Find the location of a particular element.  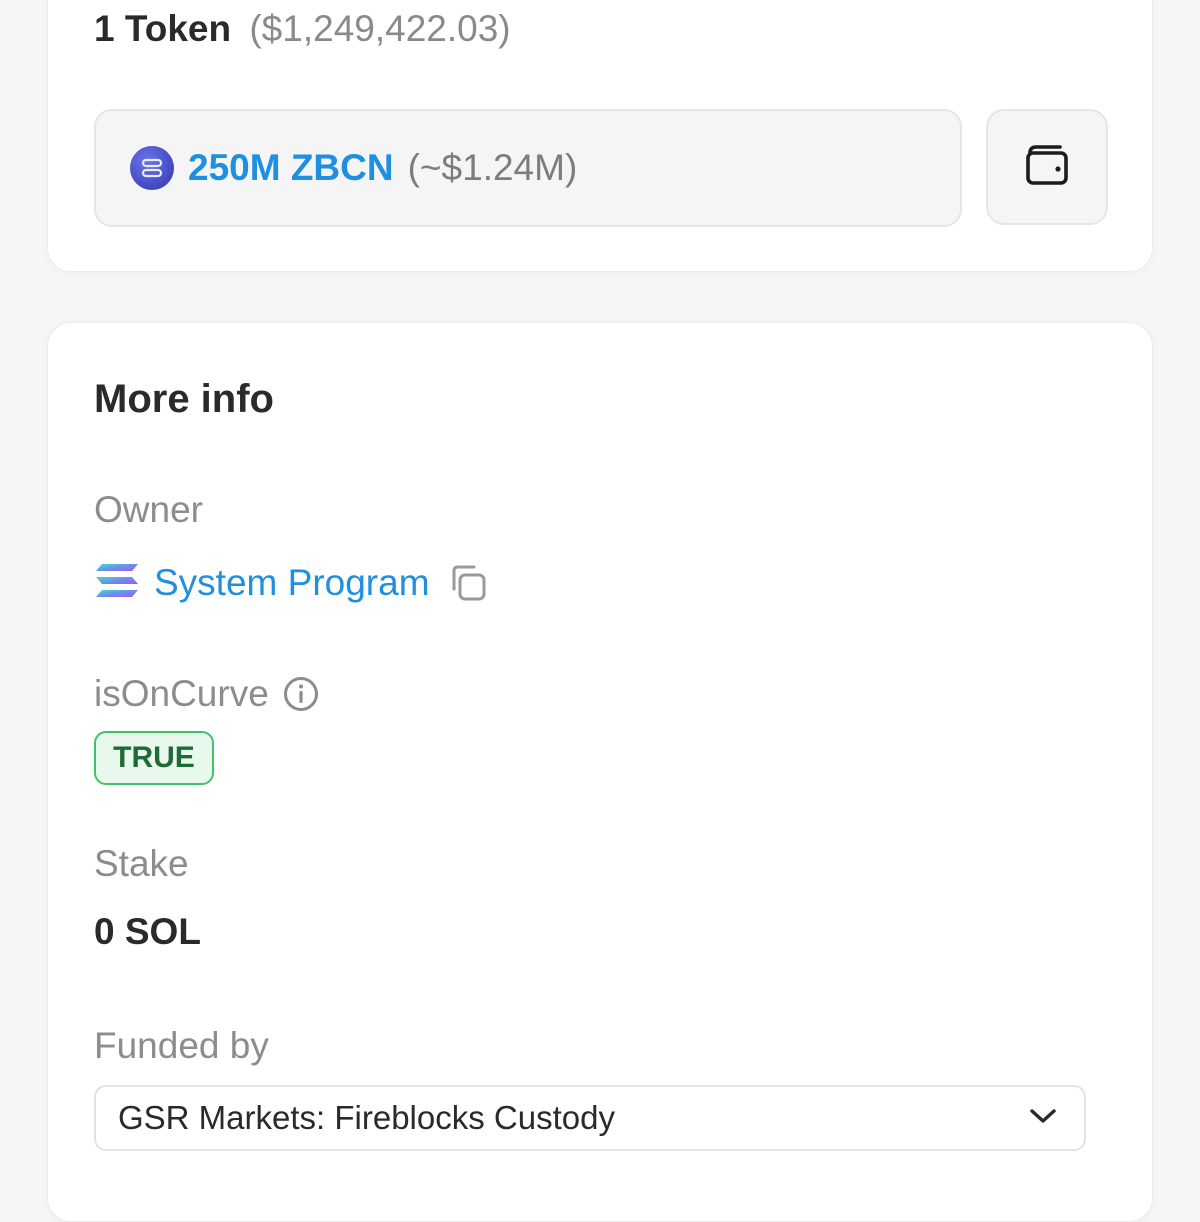

zbcn-token-icon is located at coordinates (152, 168).